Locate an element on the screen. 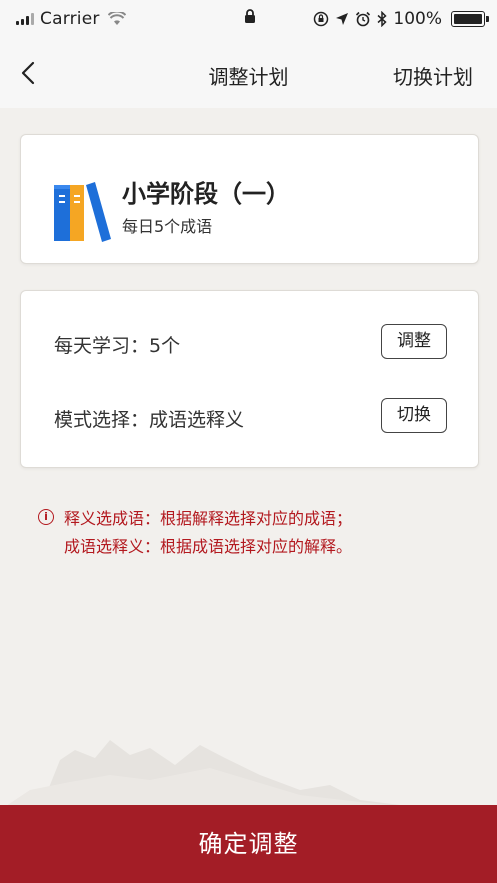 This screenshot has height=883, width=497. lock-icon is located at coordinates (250, 16).